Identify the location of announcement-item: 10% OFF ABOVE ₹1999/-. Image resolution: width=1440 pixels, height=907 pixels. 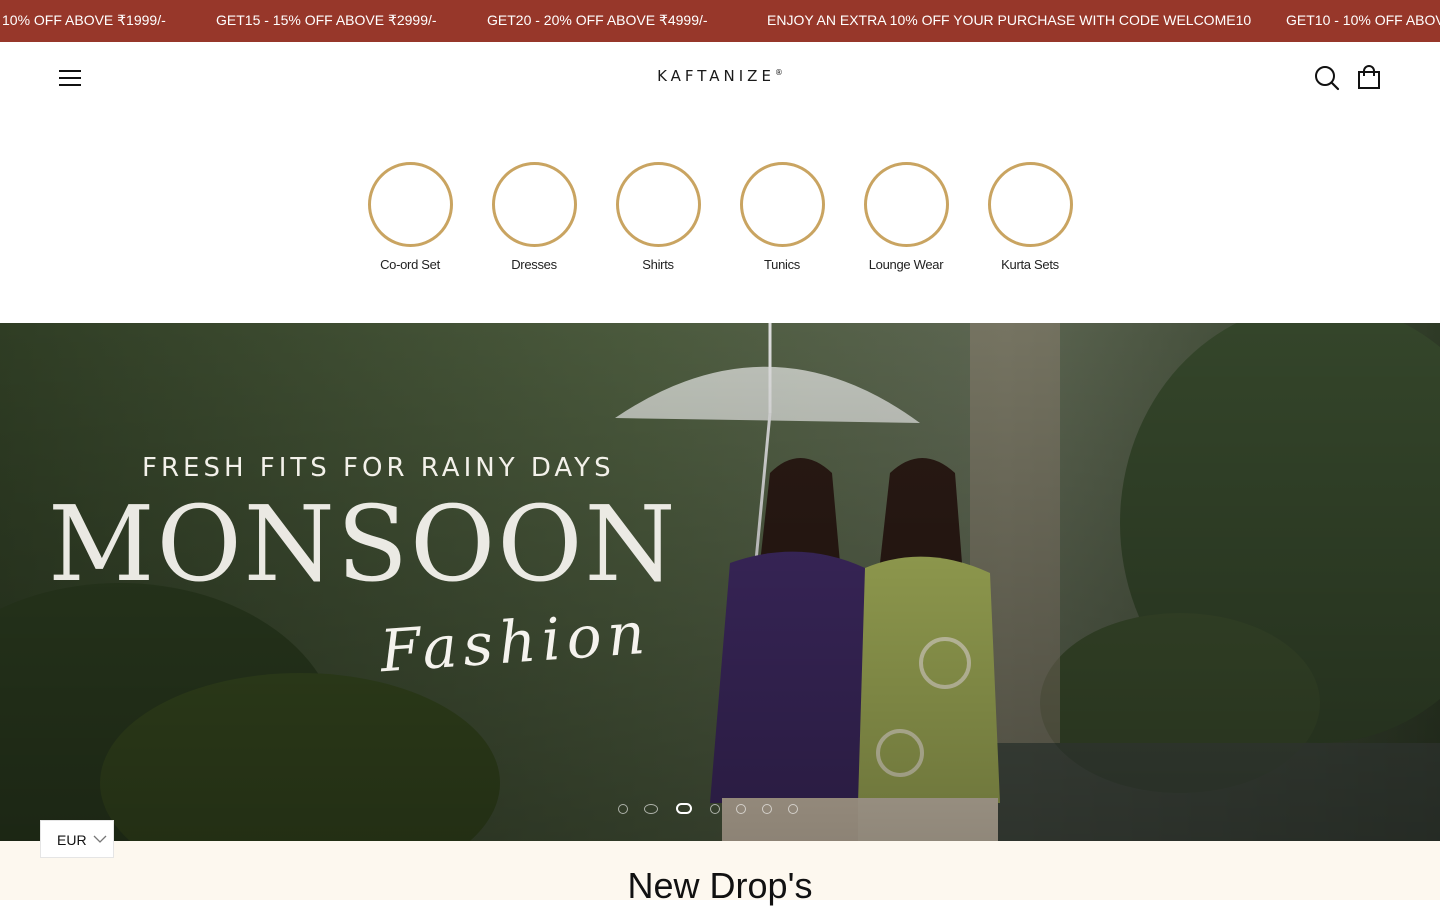
(84, 20).